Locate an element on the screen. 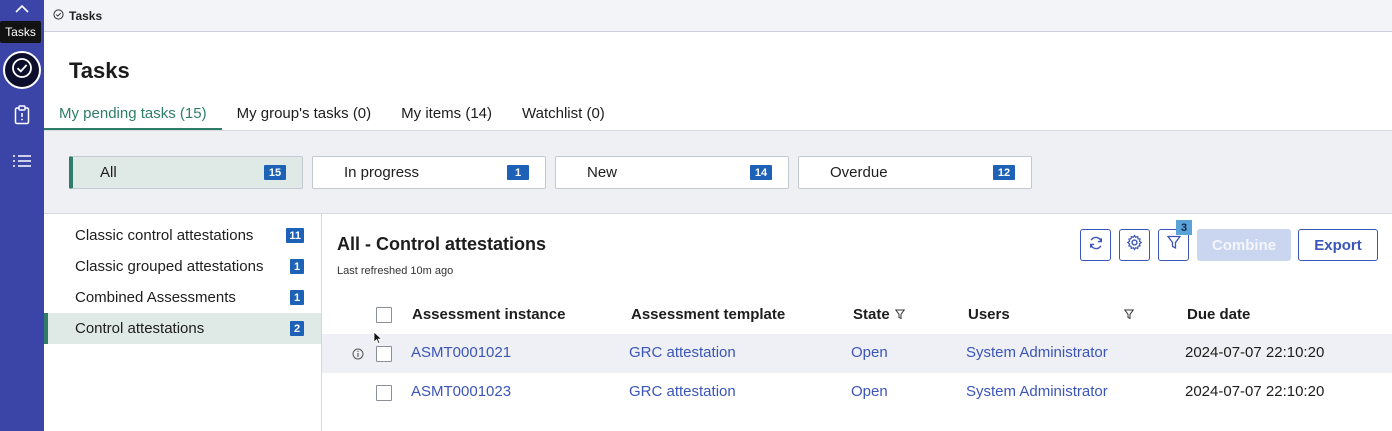  combine-button: Combine is located at coordinates (1244, 245).